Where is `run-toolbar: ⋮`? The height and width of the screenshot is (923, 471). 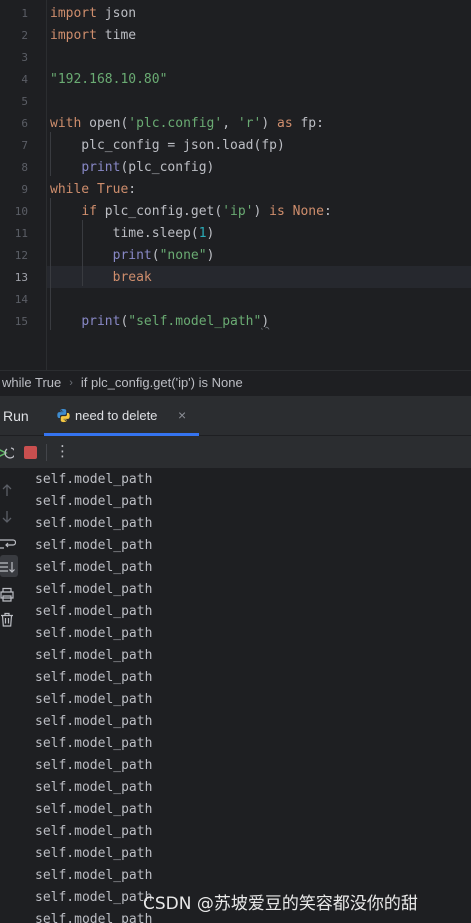 run-toolbar: ⋮ is located at coordinates (235, 452).